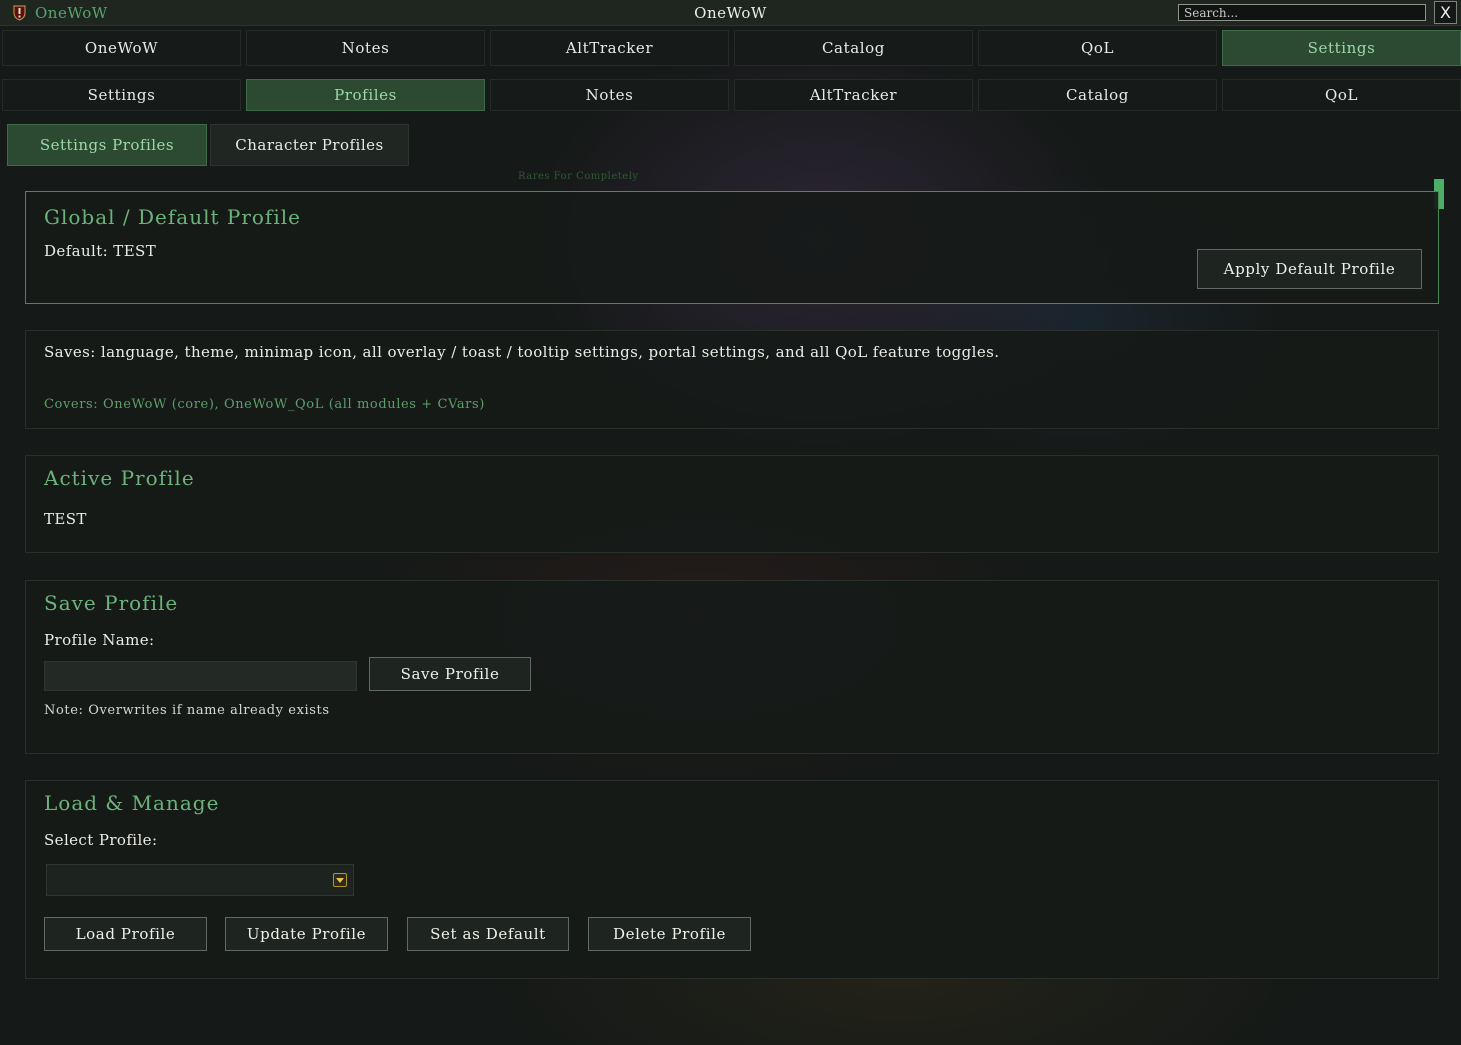  I want to click on sub-tab-notes: Notes, so click(609, 95).